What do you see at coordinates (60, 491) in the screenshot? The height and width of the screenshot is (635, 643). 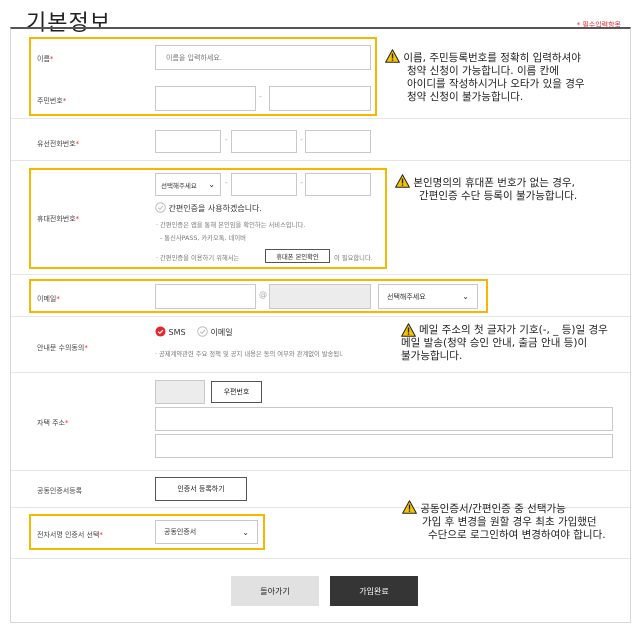 I see `certificate-label: 공동인증서등록` at bounding box center [60, 491].